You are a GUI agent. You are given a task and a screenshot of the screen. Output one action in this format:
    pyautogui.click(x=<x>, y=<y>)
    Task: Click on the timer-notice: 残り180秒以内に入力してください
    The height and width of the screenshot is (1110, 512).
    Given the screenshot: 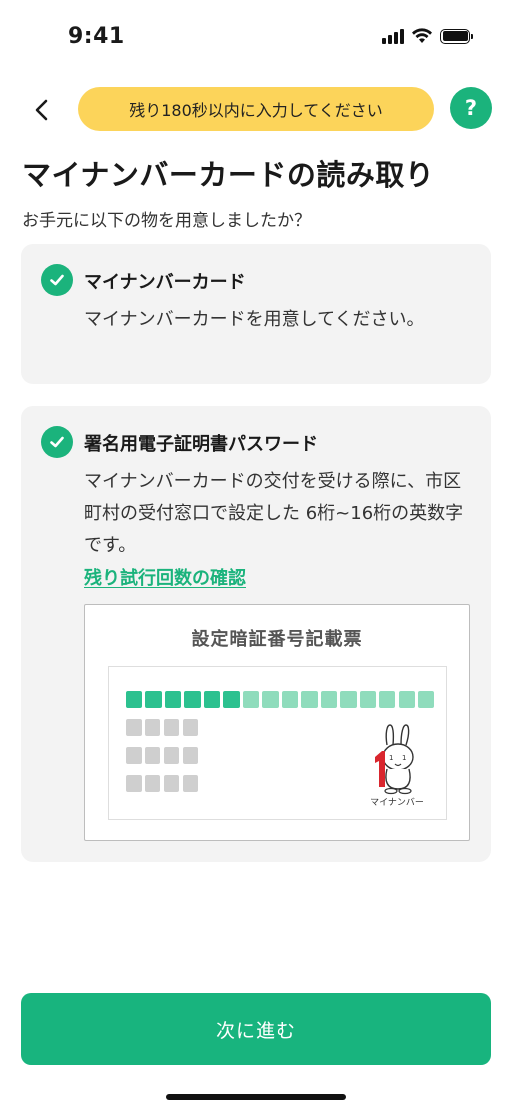 What is the action you would take?
    pyautogui.click(x=256, y=109)
    